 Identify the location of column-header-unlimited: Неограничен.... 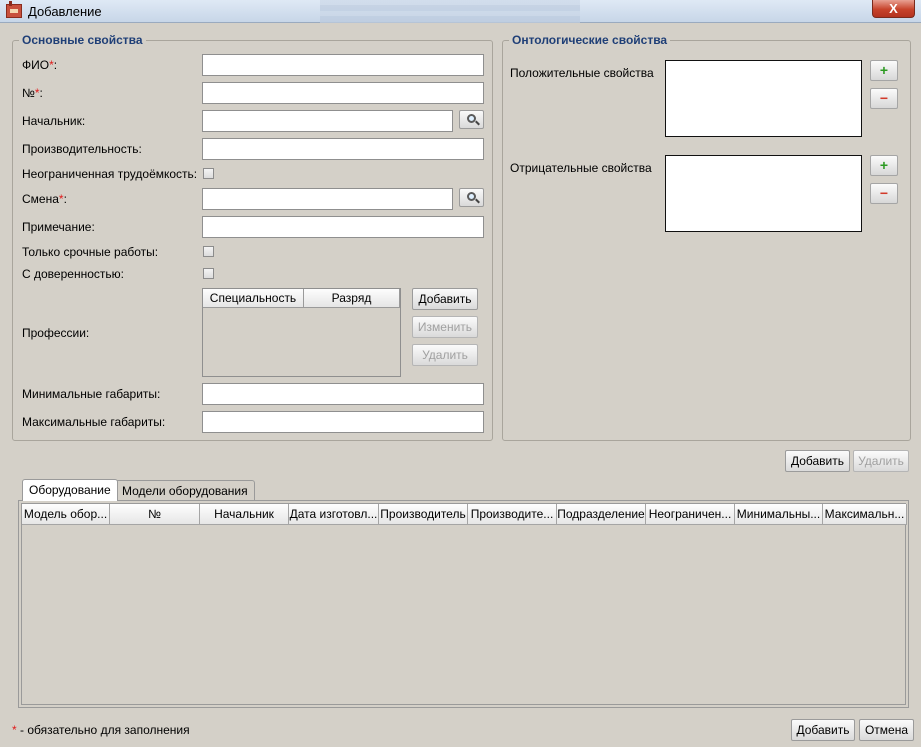
(690, 514).